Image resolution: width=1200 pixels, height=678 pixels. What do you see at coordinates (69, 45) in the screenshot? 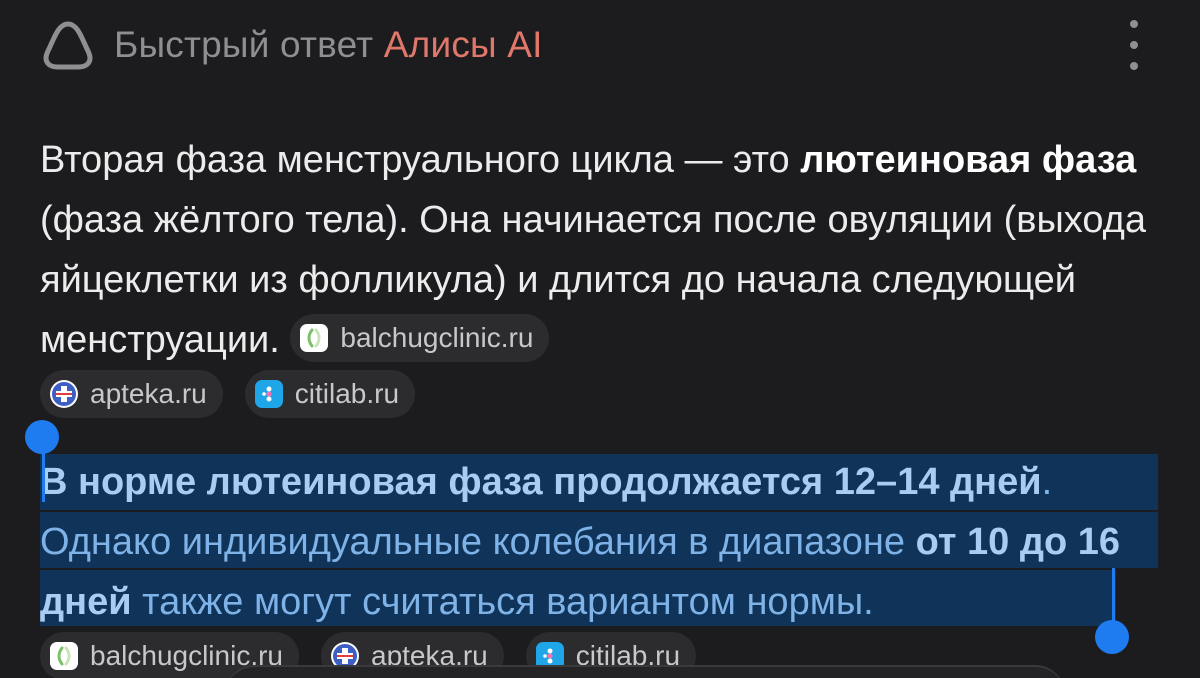
I see `alice-icon` at bounding box center [69, 45].